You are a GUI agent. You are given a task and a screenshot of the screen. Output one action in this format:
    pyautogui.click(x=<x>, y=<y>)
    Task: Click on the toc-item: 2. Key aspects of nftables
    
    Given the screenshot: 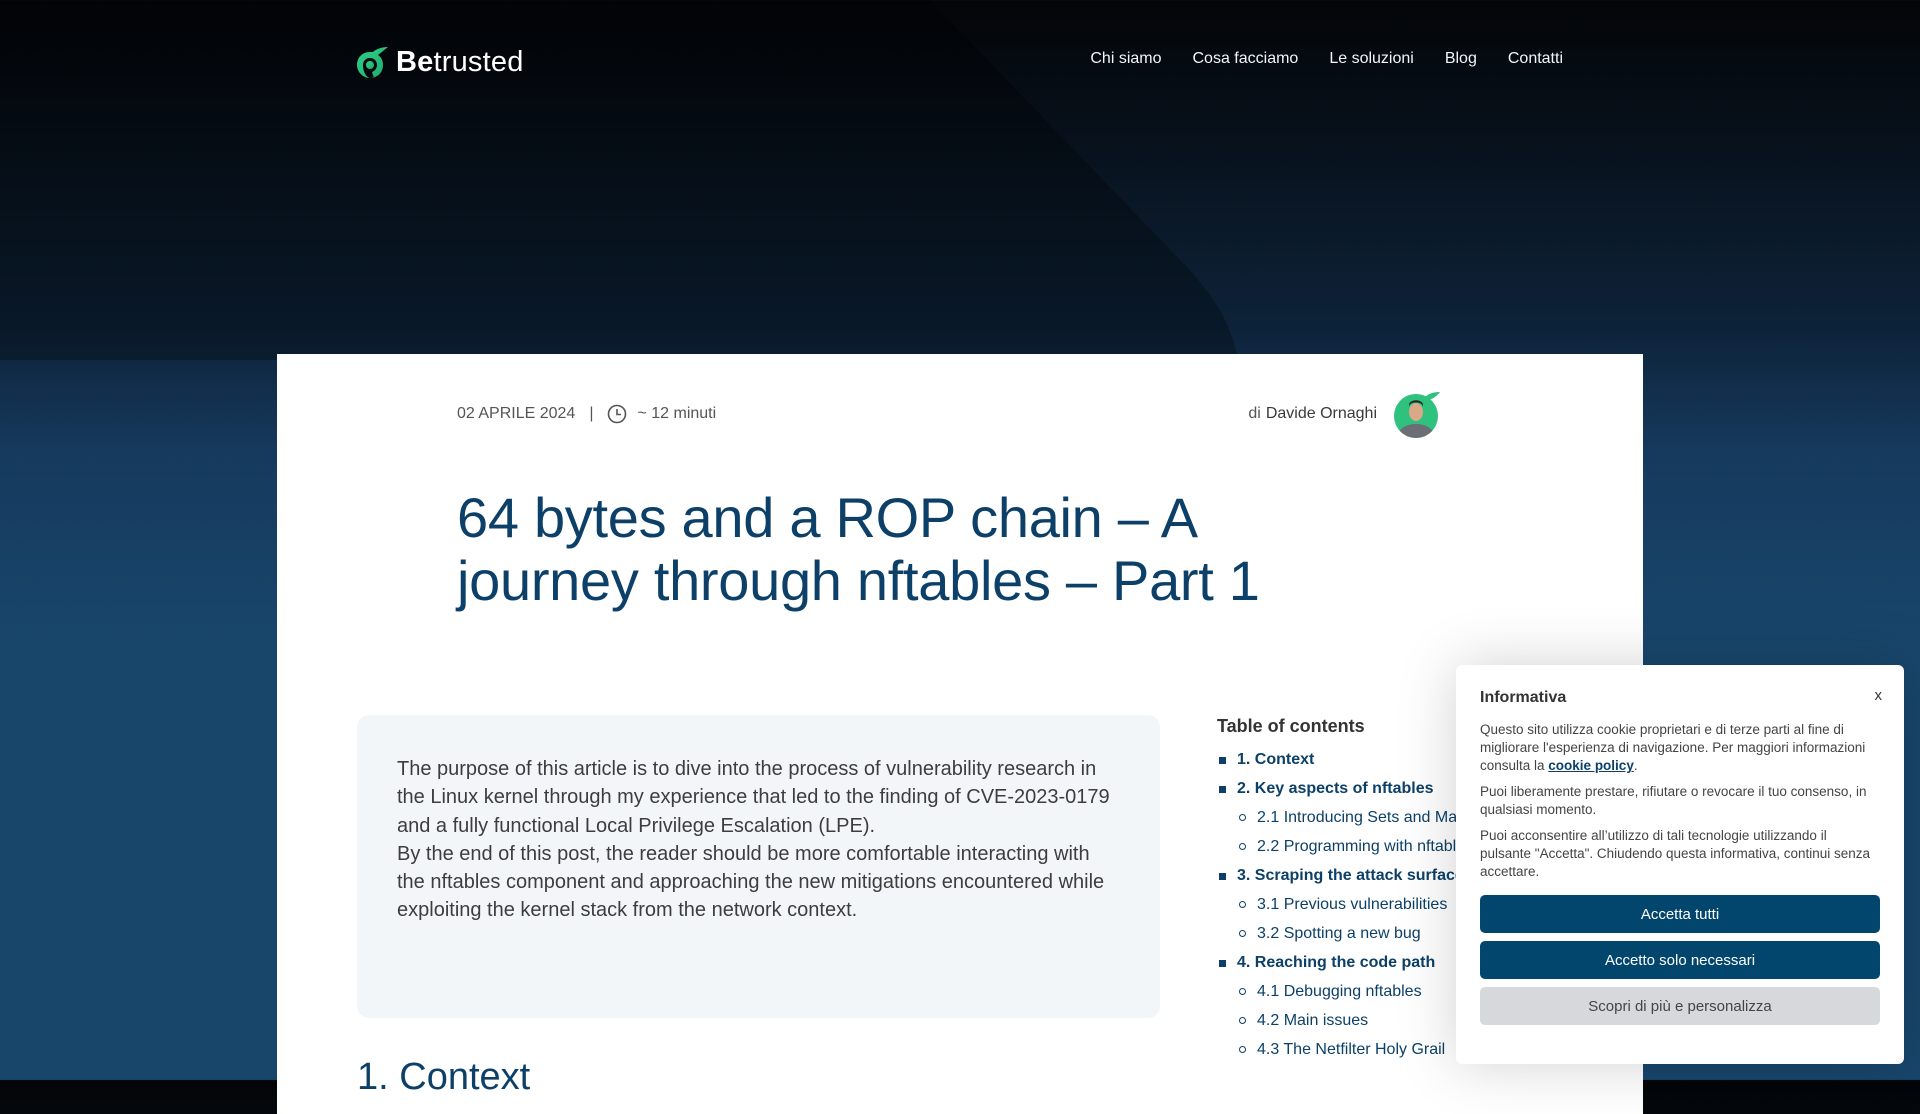 What is the action you would take?
    pyautogui.click(x=1347, y=788)
    